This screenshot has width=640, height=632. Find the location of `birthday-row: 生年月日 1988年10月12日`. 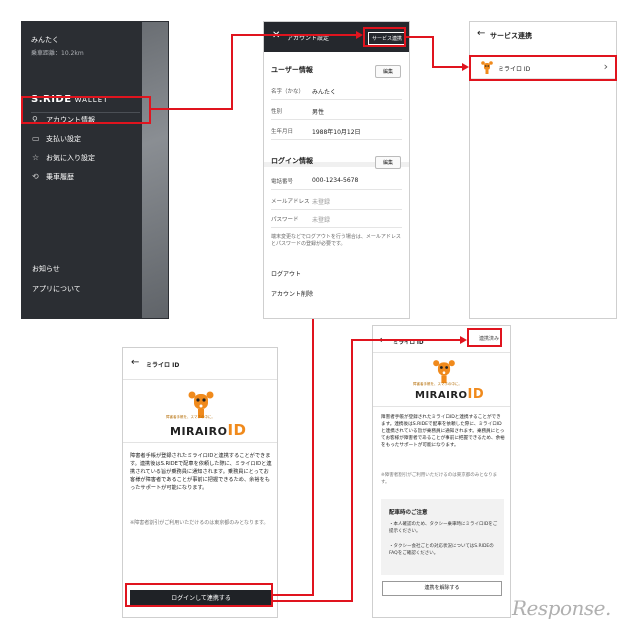

birthday-row: 生年月日 1988年10月12日 is located at coordinates (336, 131).